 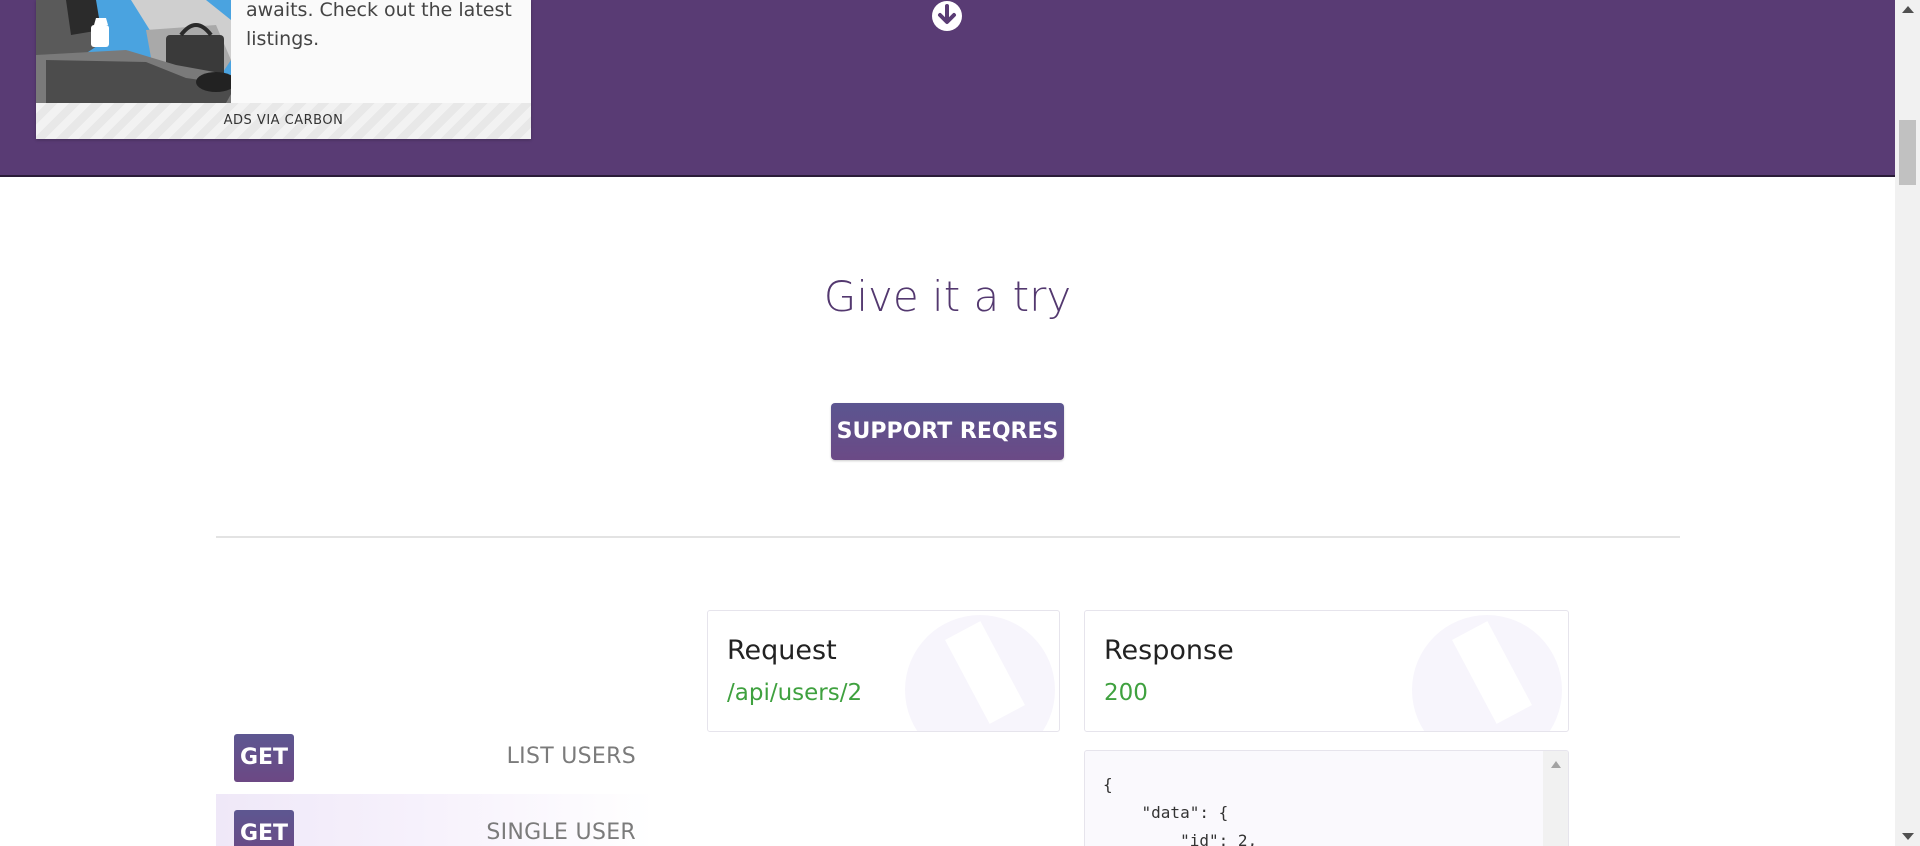 I want to click on endpoint-list-users: GET LIST USERS, so click(x=436, y=756).